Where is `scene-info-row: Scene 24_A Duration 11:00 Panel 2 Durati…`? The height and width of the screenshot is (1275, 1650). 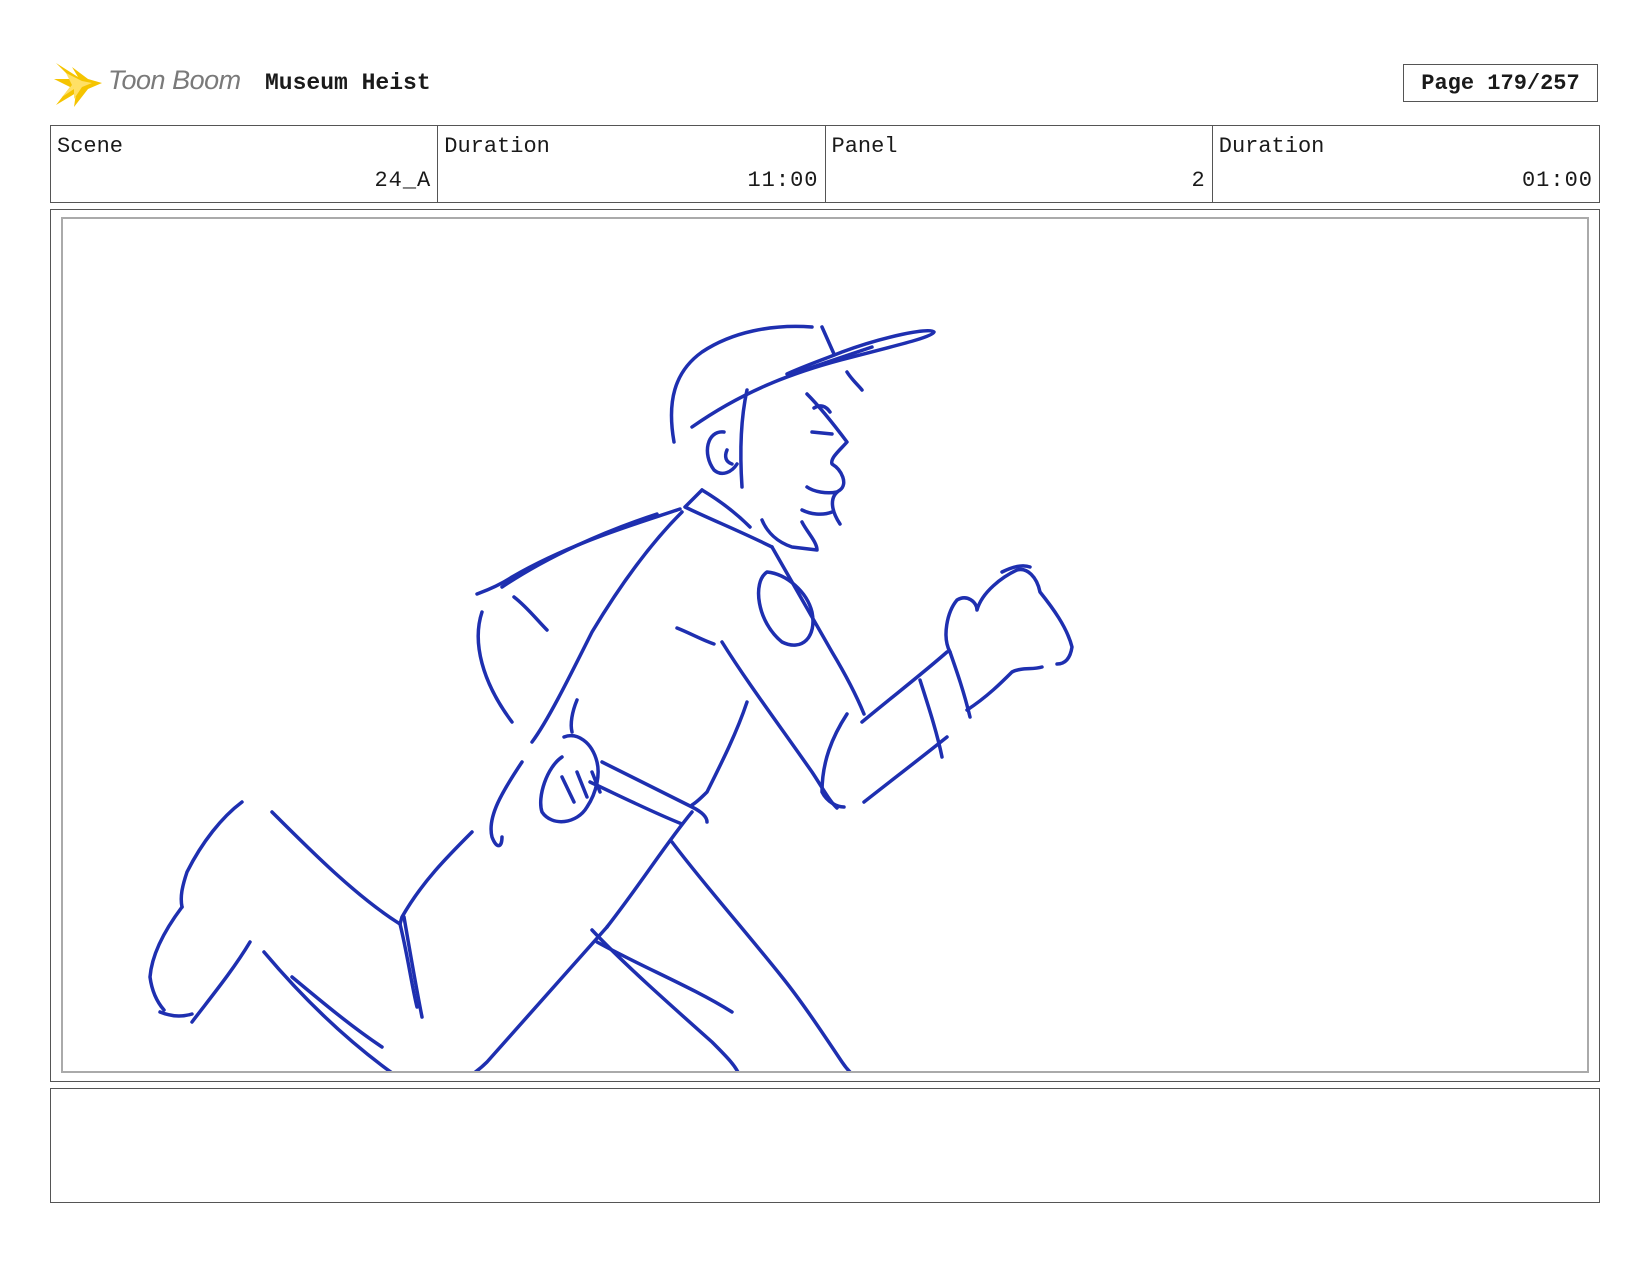 scene-info-row: Scene 24_A Duration 11:00 Panel 2 Durati… is located at coordinates (825, 164).